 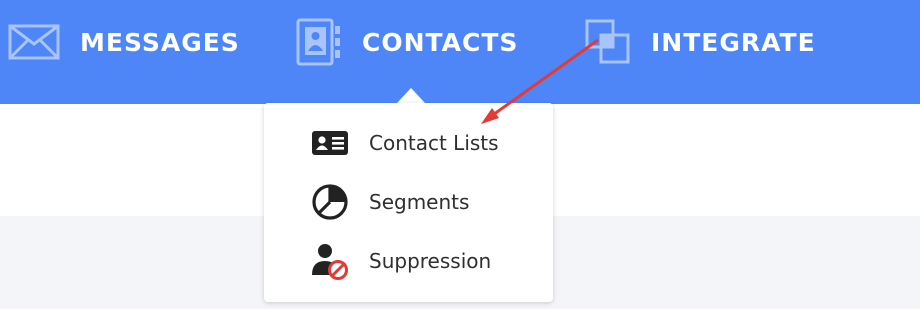 I want to click on overlapping-squares-icon, so click(x=607, y=41).